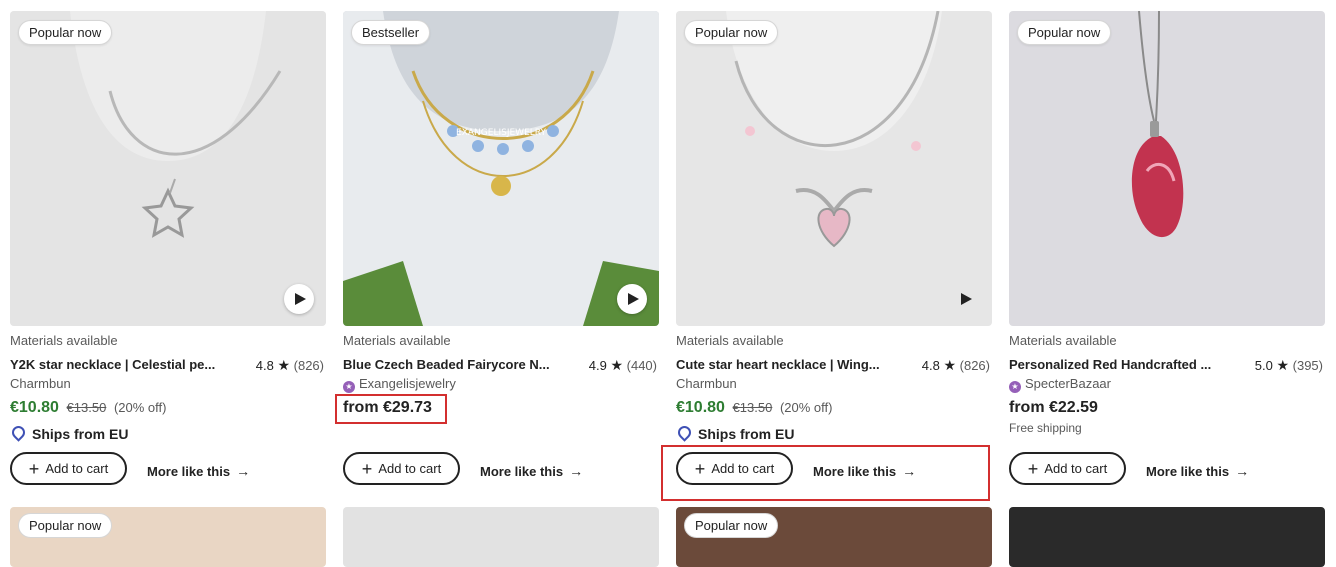 The width and height of the screenshot is (1336, 567). What do you see at coordinates (1068, 383) in the screenshot?
I see `shop-name-label: SpecterBazaar` at bounding box center [1068, 383].